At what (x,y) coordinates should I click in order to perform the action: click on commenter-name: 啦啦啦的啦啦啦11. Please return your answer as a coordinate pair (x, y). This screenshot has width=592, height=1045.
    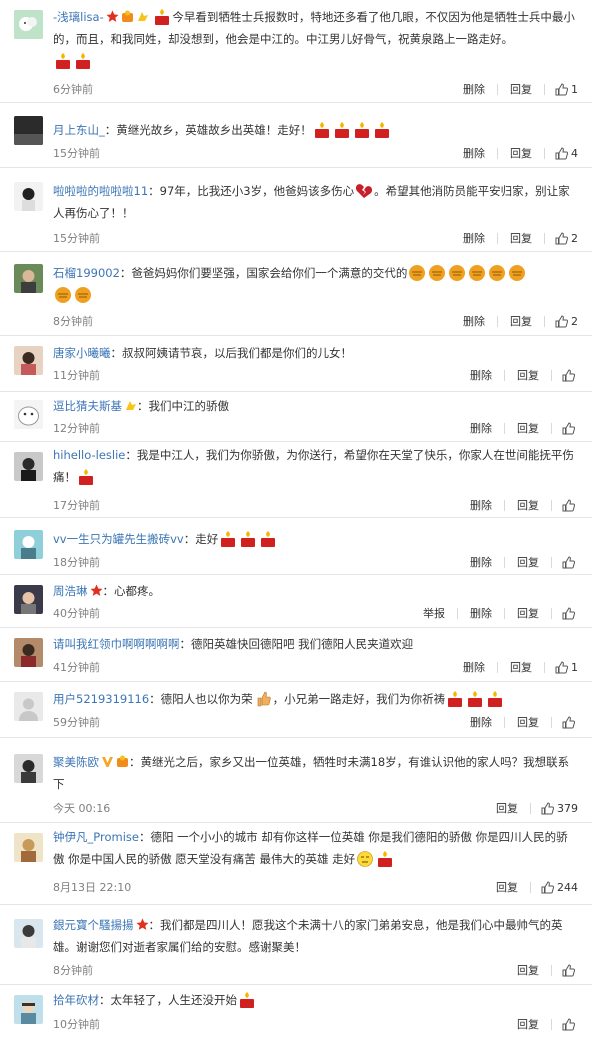
    Looking at the image, I should click on (100, 191).